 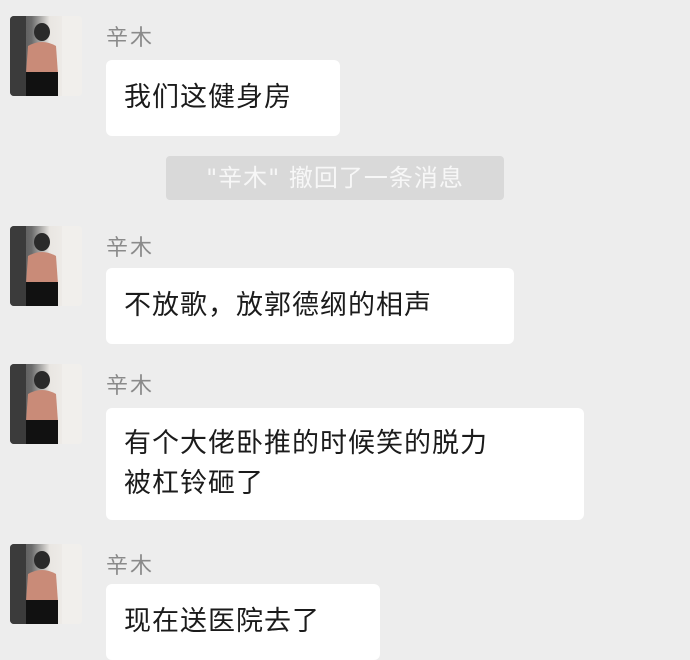 I want to click on message-text: 我们这健身房, so click(x=208, y=97).